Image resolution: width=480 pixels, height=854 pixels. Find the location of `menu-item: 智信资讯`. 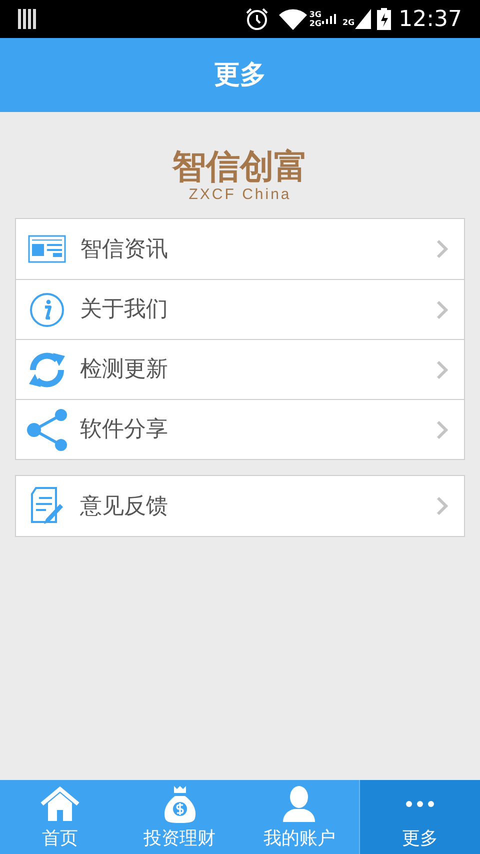

menu-item: 智信资讯 is located at coordinates (240, 249).